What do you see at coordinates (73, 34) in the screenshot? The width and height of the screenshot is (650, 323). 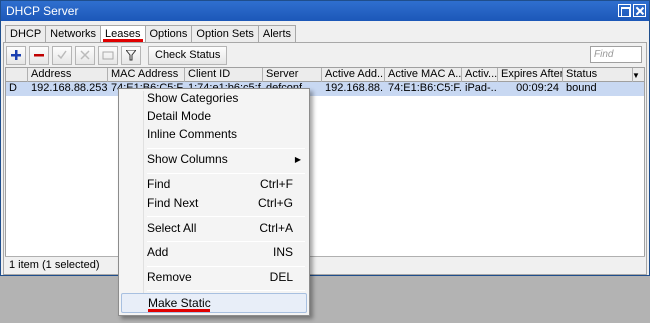 I see `tab-networks: Networks` at bounding box center [73, 34].